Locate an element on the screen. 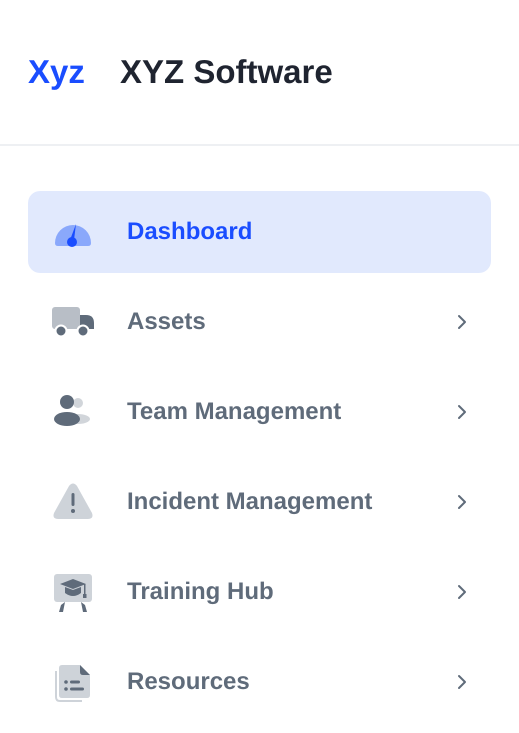  sidebar-label: Dashboard is located at coordinates (190, 232).